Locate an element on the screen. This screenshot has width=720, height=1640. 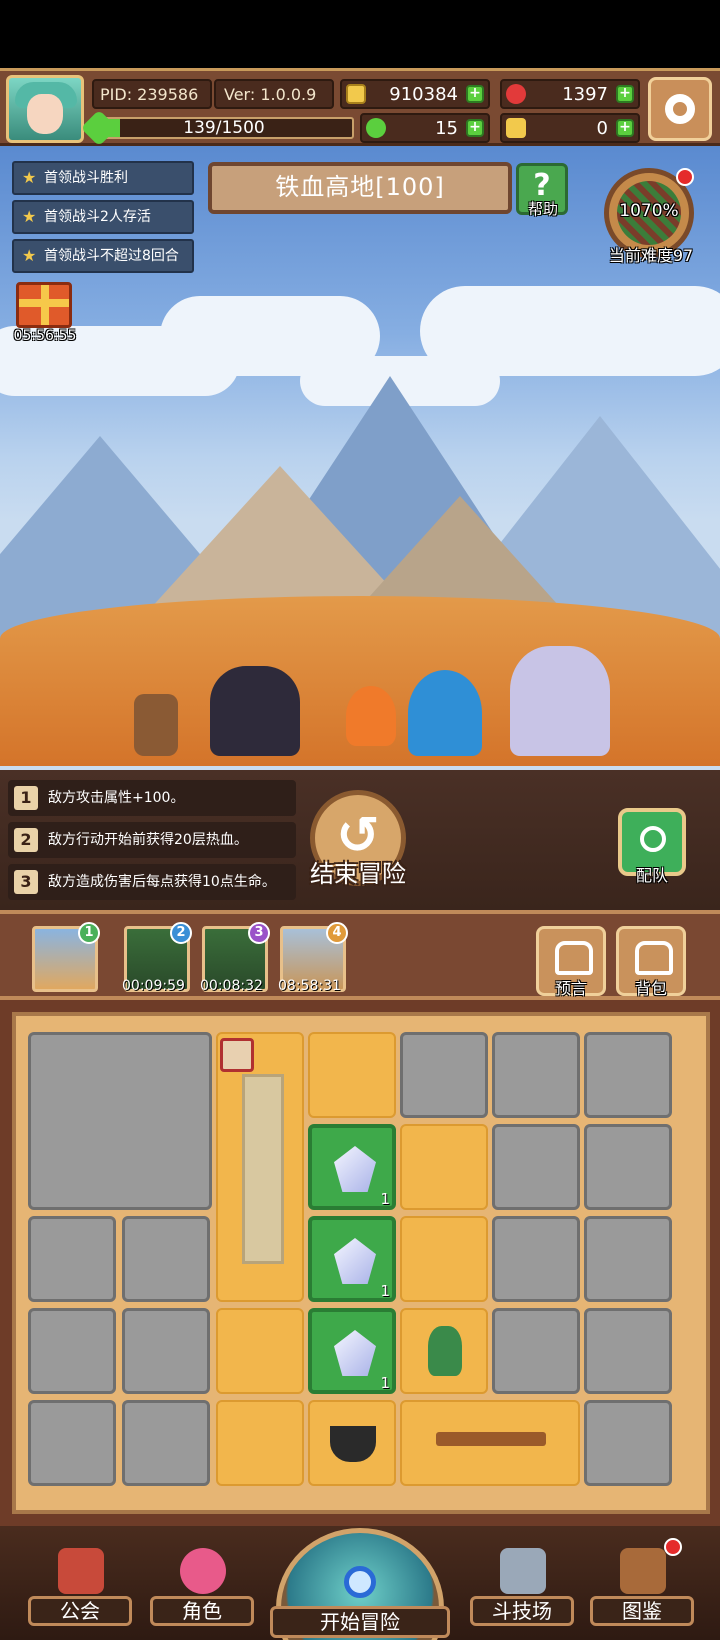
pid-box: PID: 239586 is located at coordinates (152, 94).